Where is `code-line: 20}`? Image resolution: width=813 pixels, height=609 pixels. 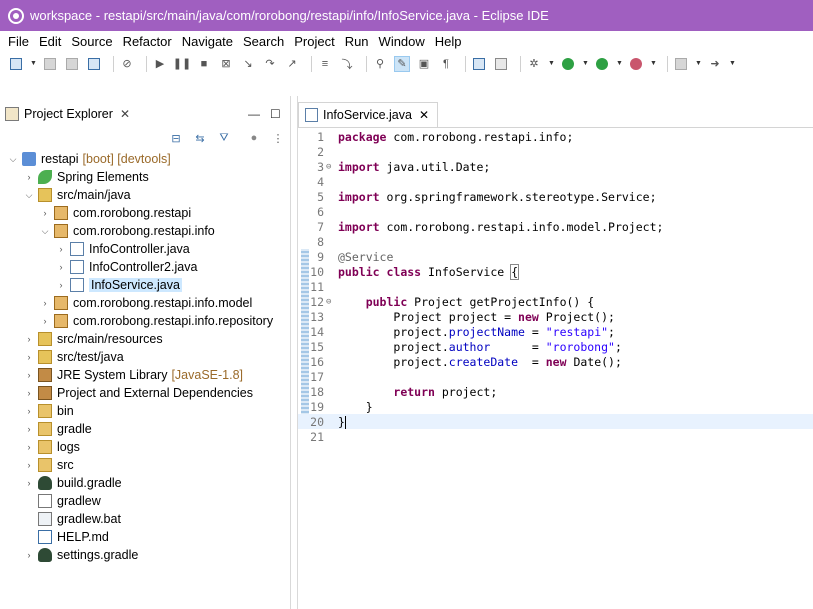 code-line: 20} is located at coordinates (555, 421).